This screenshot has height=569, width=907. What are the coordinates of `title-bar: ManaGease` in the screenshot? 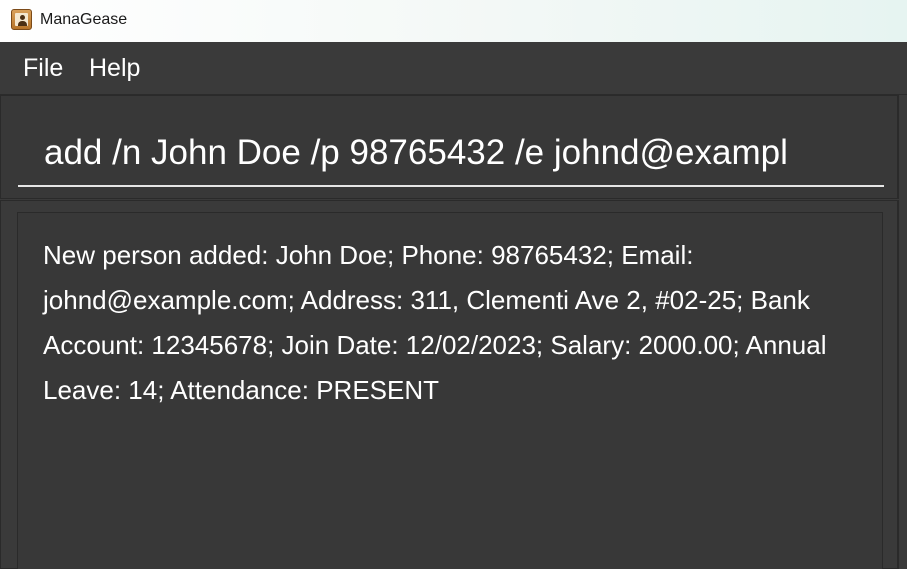 It's located at (453, 21).